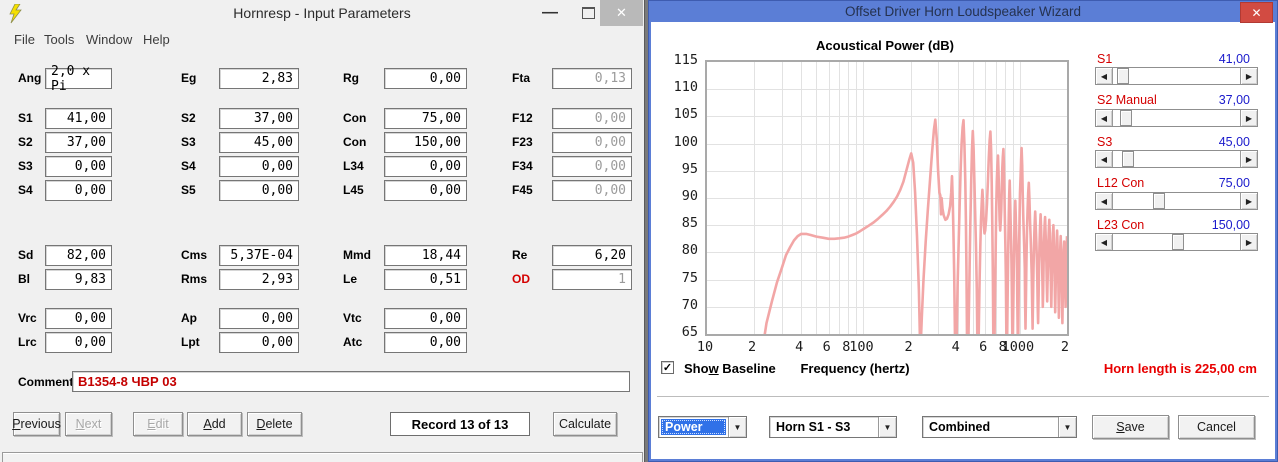 The image size is (1278, 462). Describe the element at coordinates (588, 13) in the screenshot. I see `maximize-button` at that location.